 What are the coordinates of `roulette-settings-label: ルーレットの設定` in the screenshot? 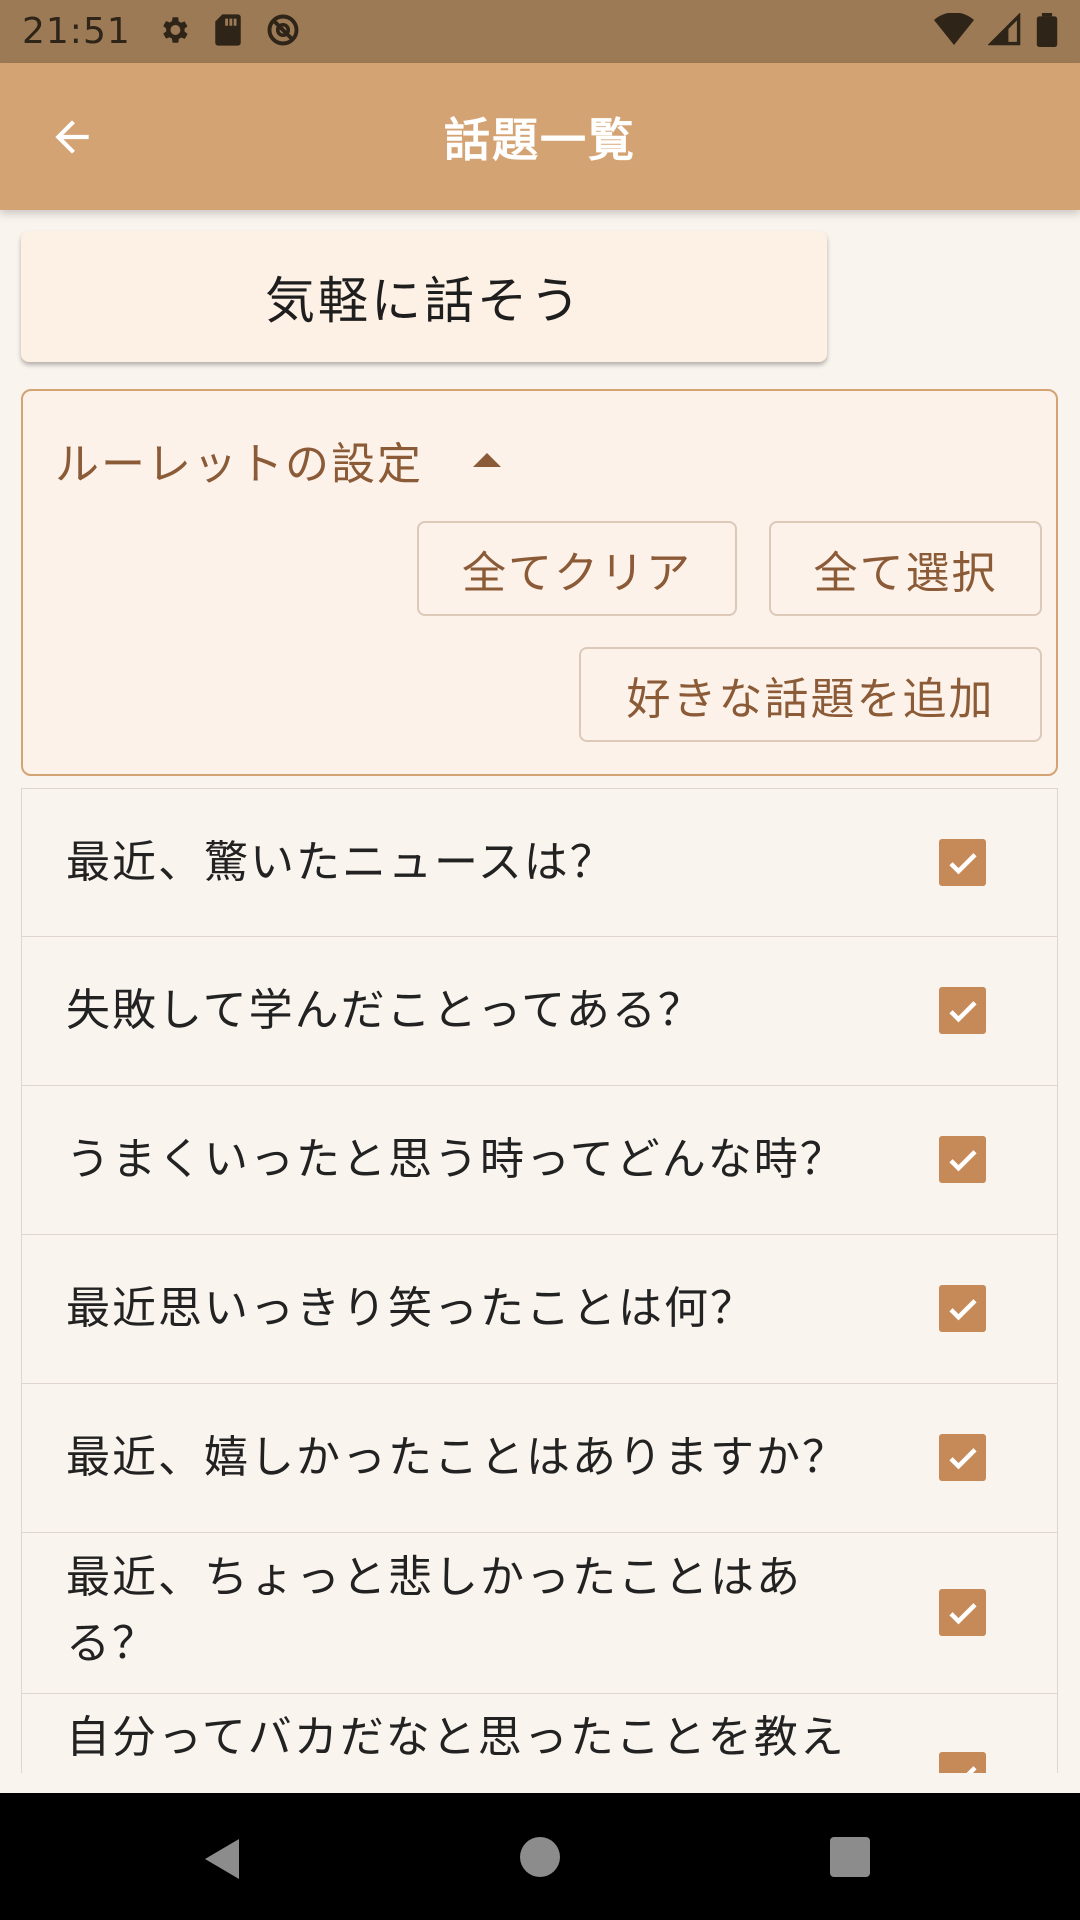 It's located at (239, 464).